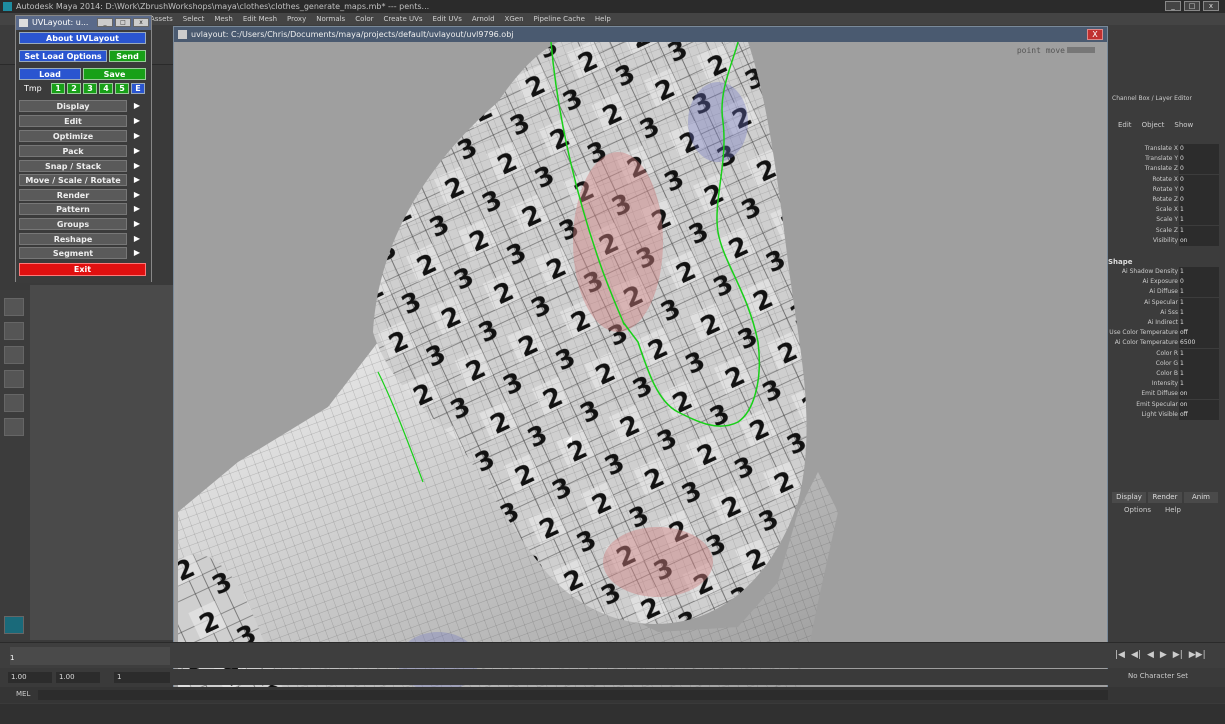  I want to click on optimize-menu-button: Optimize, so click(73, 136).